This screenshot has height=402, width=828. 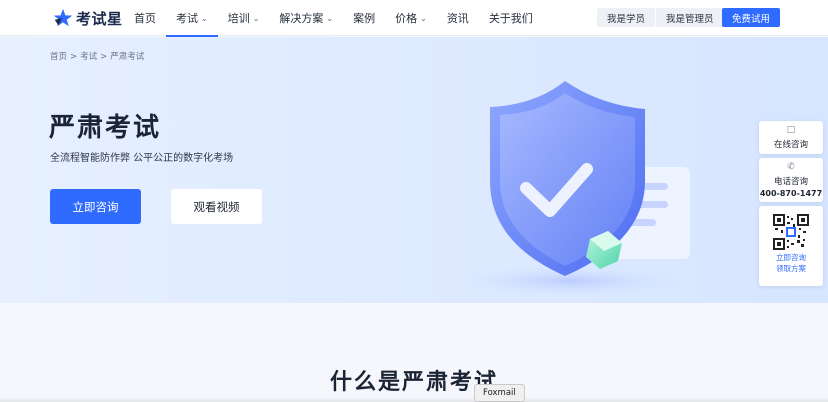 I want to click on admin-login-button: 我是管理员, so click(x=690, y=17).